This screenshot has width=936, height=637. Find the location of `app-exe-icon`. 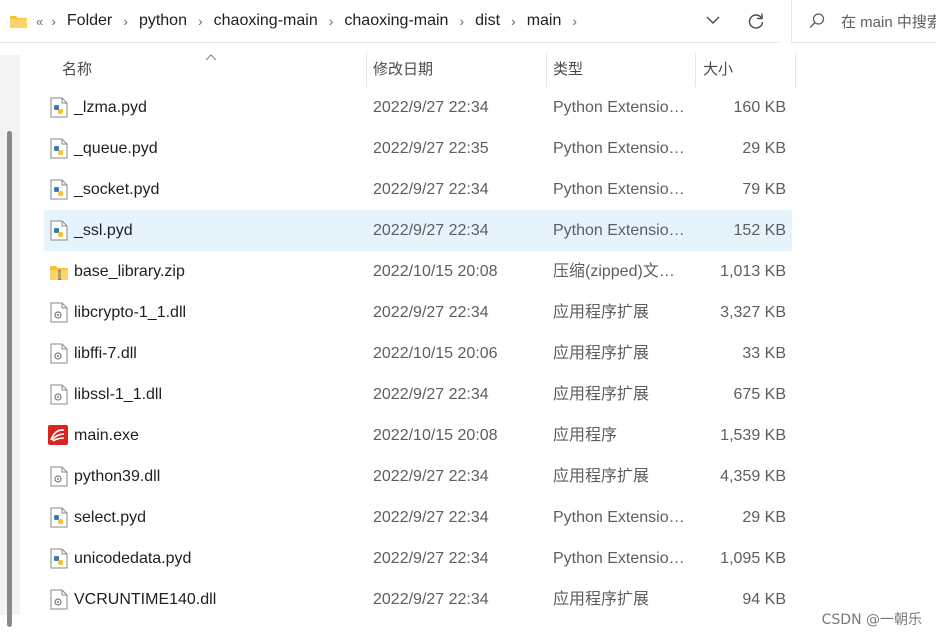

app-exe-icon is located at coordinates (58, 435).